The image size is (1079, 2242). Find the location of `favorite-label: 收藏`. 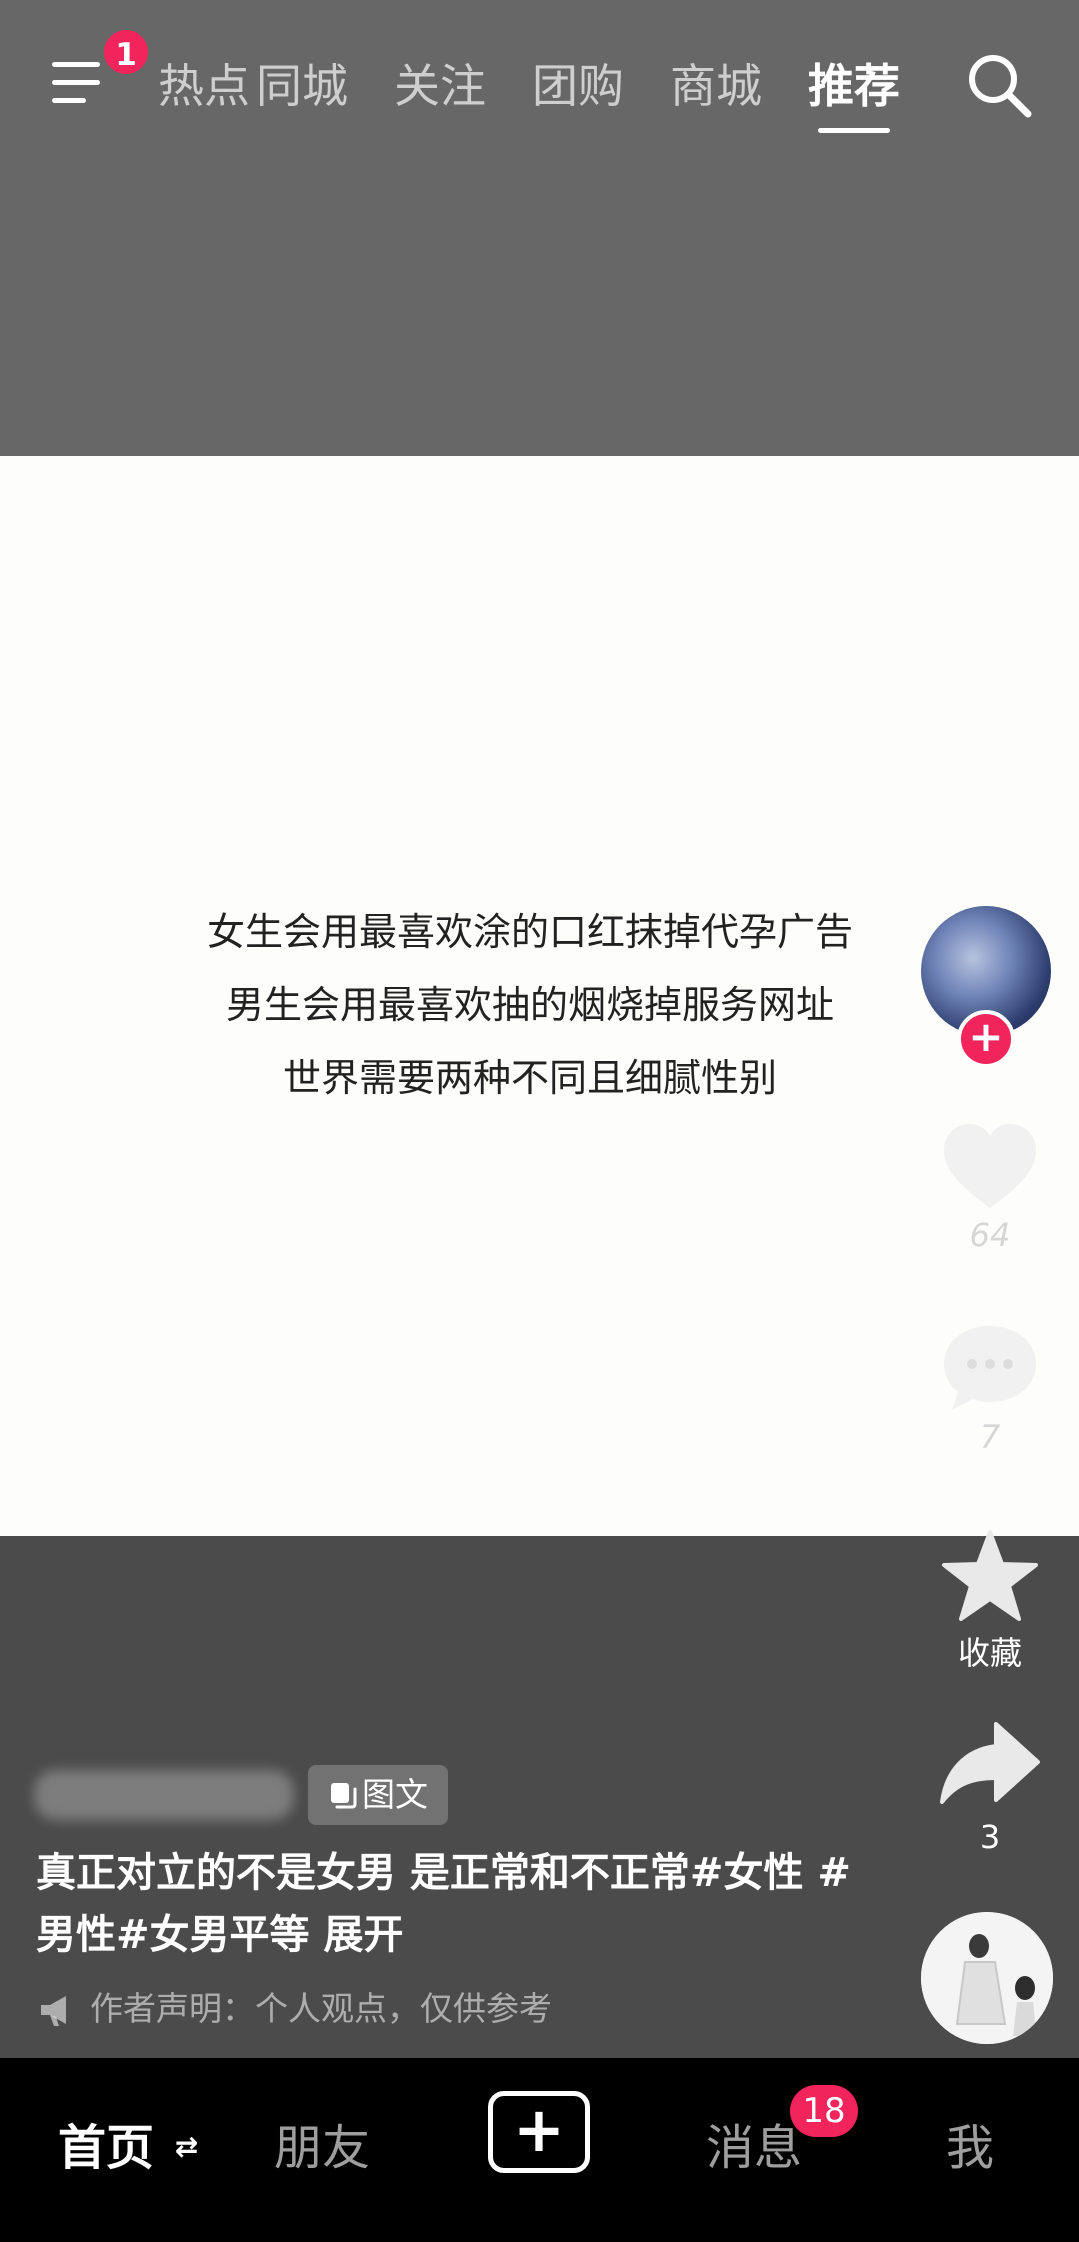

favorite-label: 收藏 is located at coordinates (989, 1653).